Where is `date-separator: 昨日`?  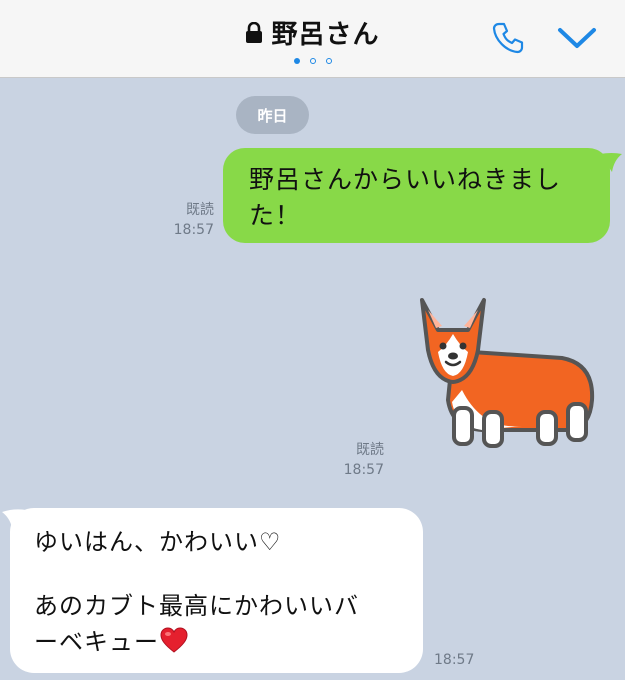
date-separator: 昨日 is located at coordinates (272, 115).